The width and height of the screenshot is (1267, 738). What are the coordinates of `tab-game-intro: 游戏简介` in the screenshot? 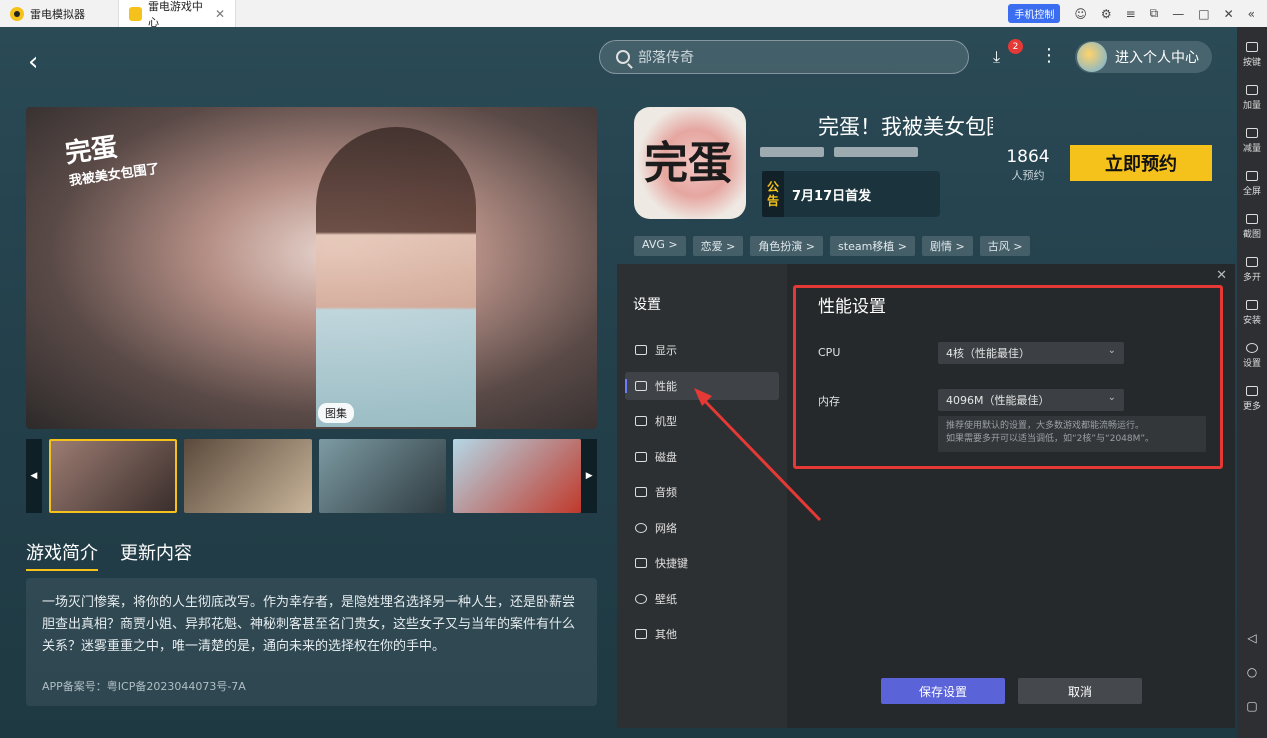 It's located at (62, 555).